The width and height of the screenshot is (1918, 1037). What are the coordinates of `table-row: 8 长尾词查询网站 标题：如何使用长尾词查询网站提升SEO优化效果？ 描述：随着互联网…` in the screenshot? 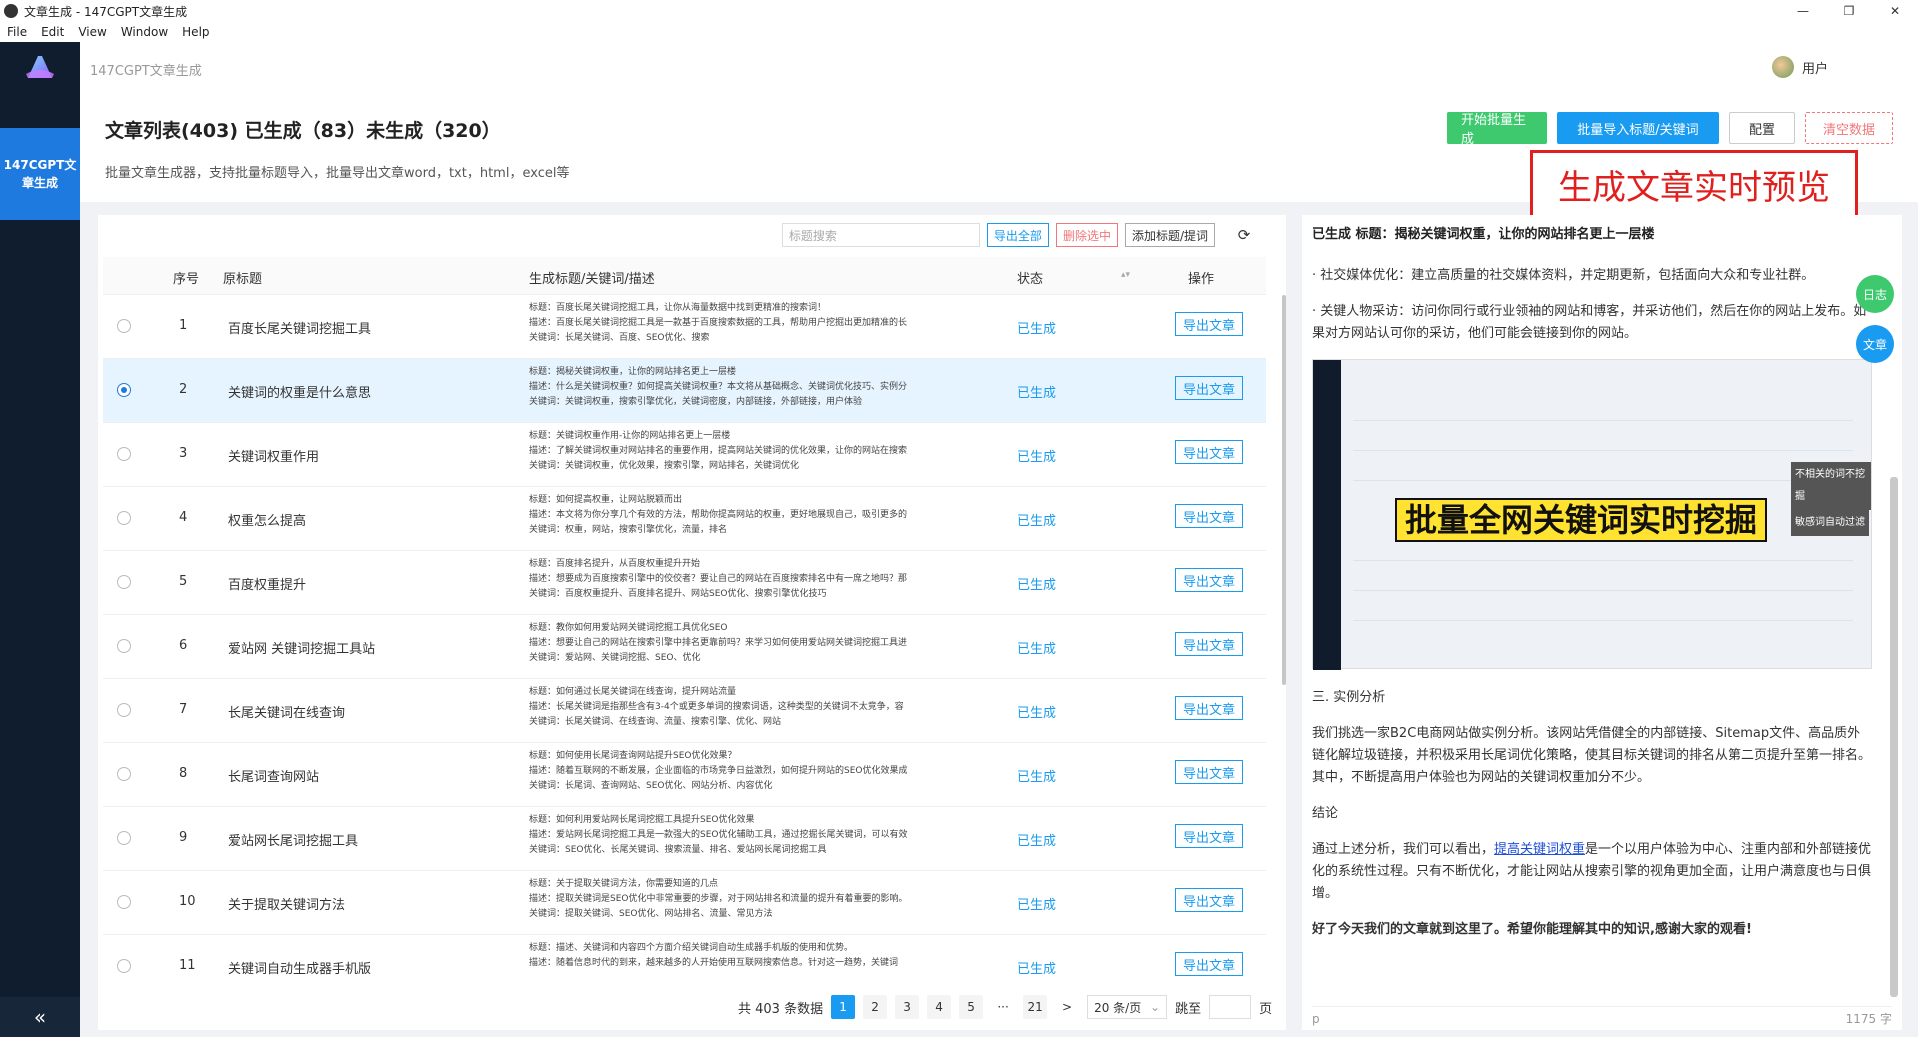 It's located at (684, 775).